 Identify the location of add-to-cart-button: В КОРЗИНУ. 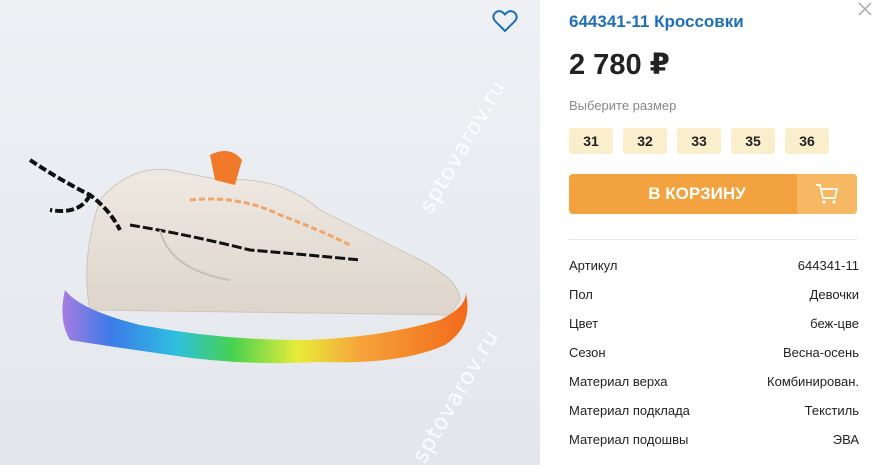
(713, 194).